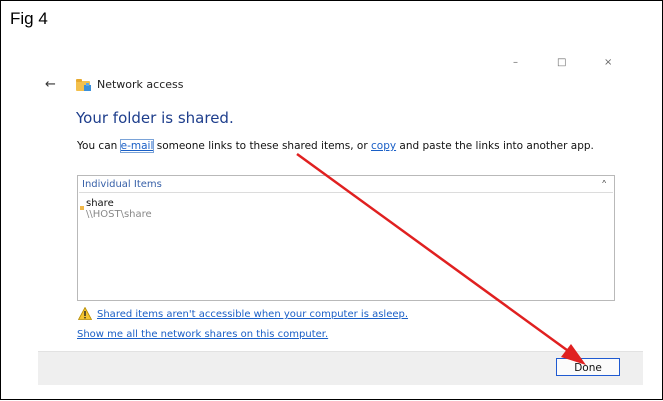 The height and width of the screenshot is (401, 663). I want to click on shared-item-name: share, so click(100, 203).